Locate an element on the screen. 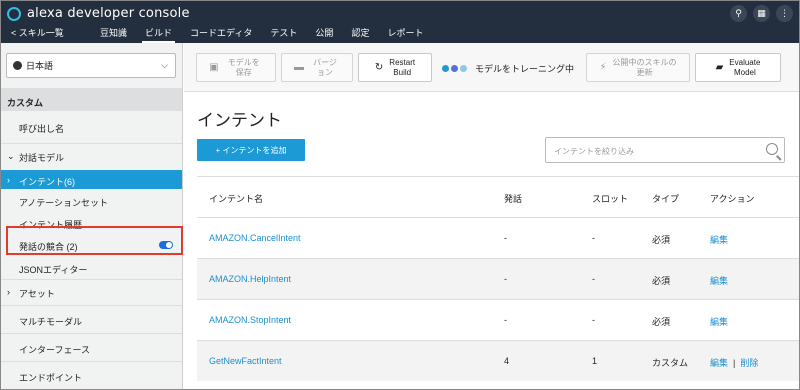 This screenshot has width=800, height=390. restart-build-label: Restart Build is located at coordinates (402, 68).